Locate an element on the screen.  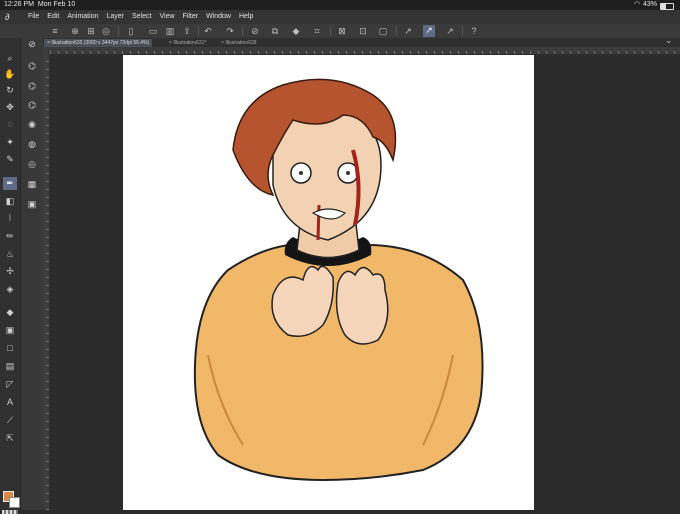
eyedropper-icon: ✎ is located at coordinates (10, 159).